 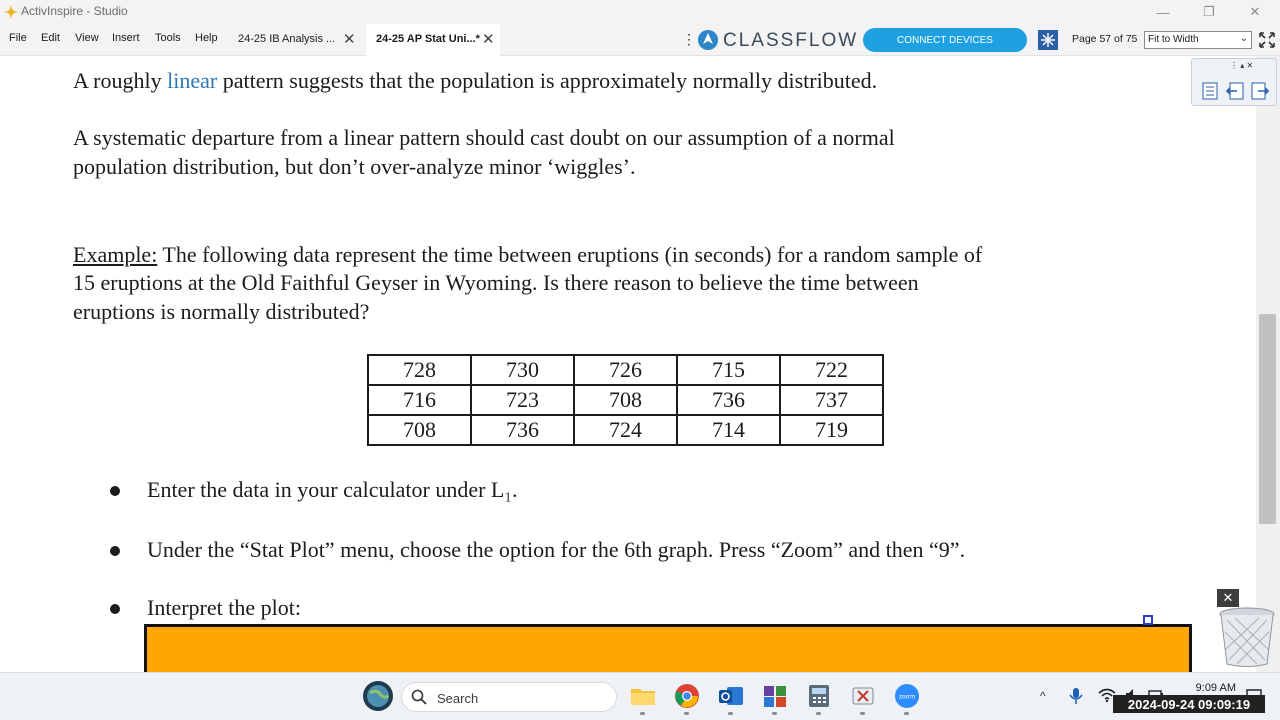 I want to click on tab-ib-analysis: 24-25 IB Analysis ... ✕, so click(x=295, y=40).